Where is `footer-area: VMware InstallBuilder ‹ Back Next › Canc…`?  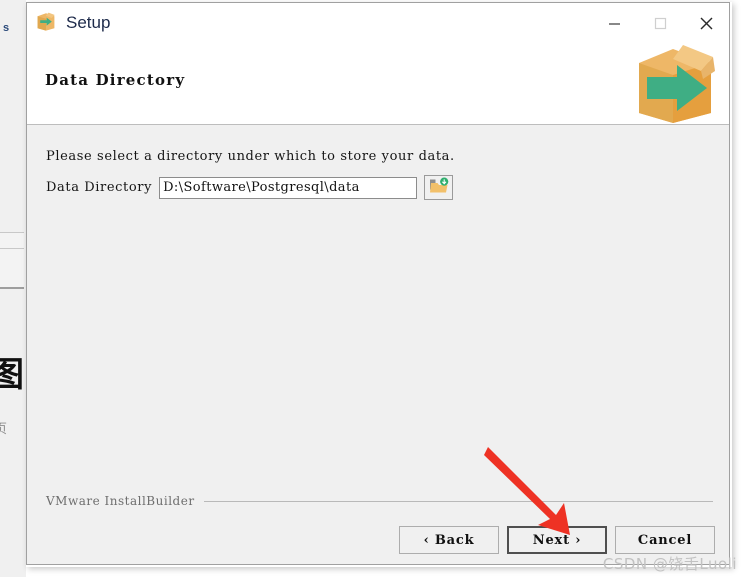
footer-area: VMware InstallBuilder ‹ Back Next › Canc… is located at coordinates (378, 525).